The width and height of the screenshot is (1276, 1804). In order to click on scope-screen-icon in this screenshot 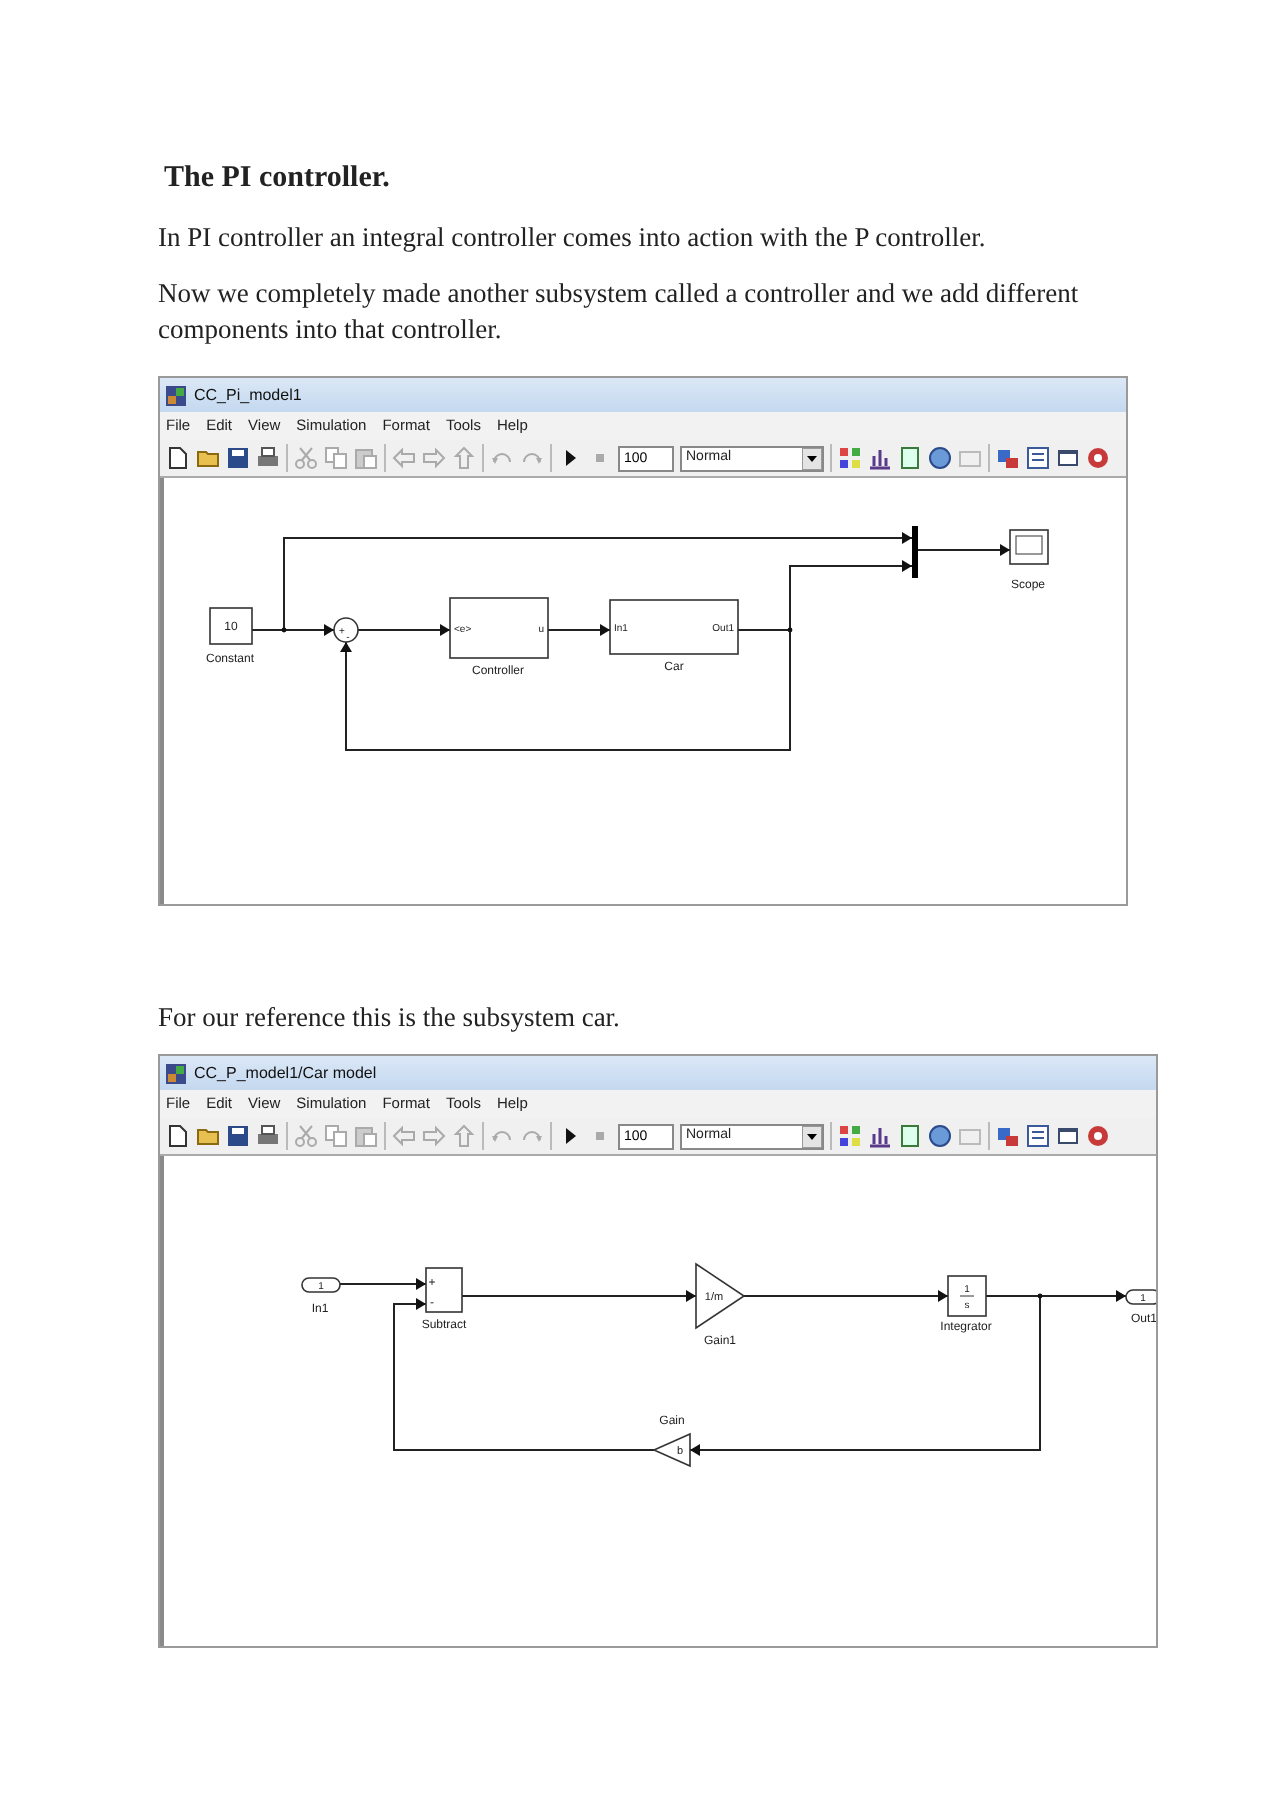, I will do `click(1029, 545)`.